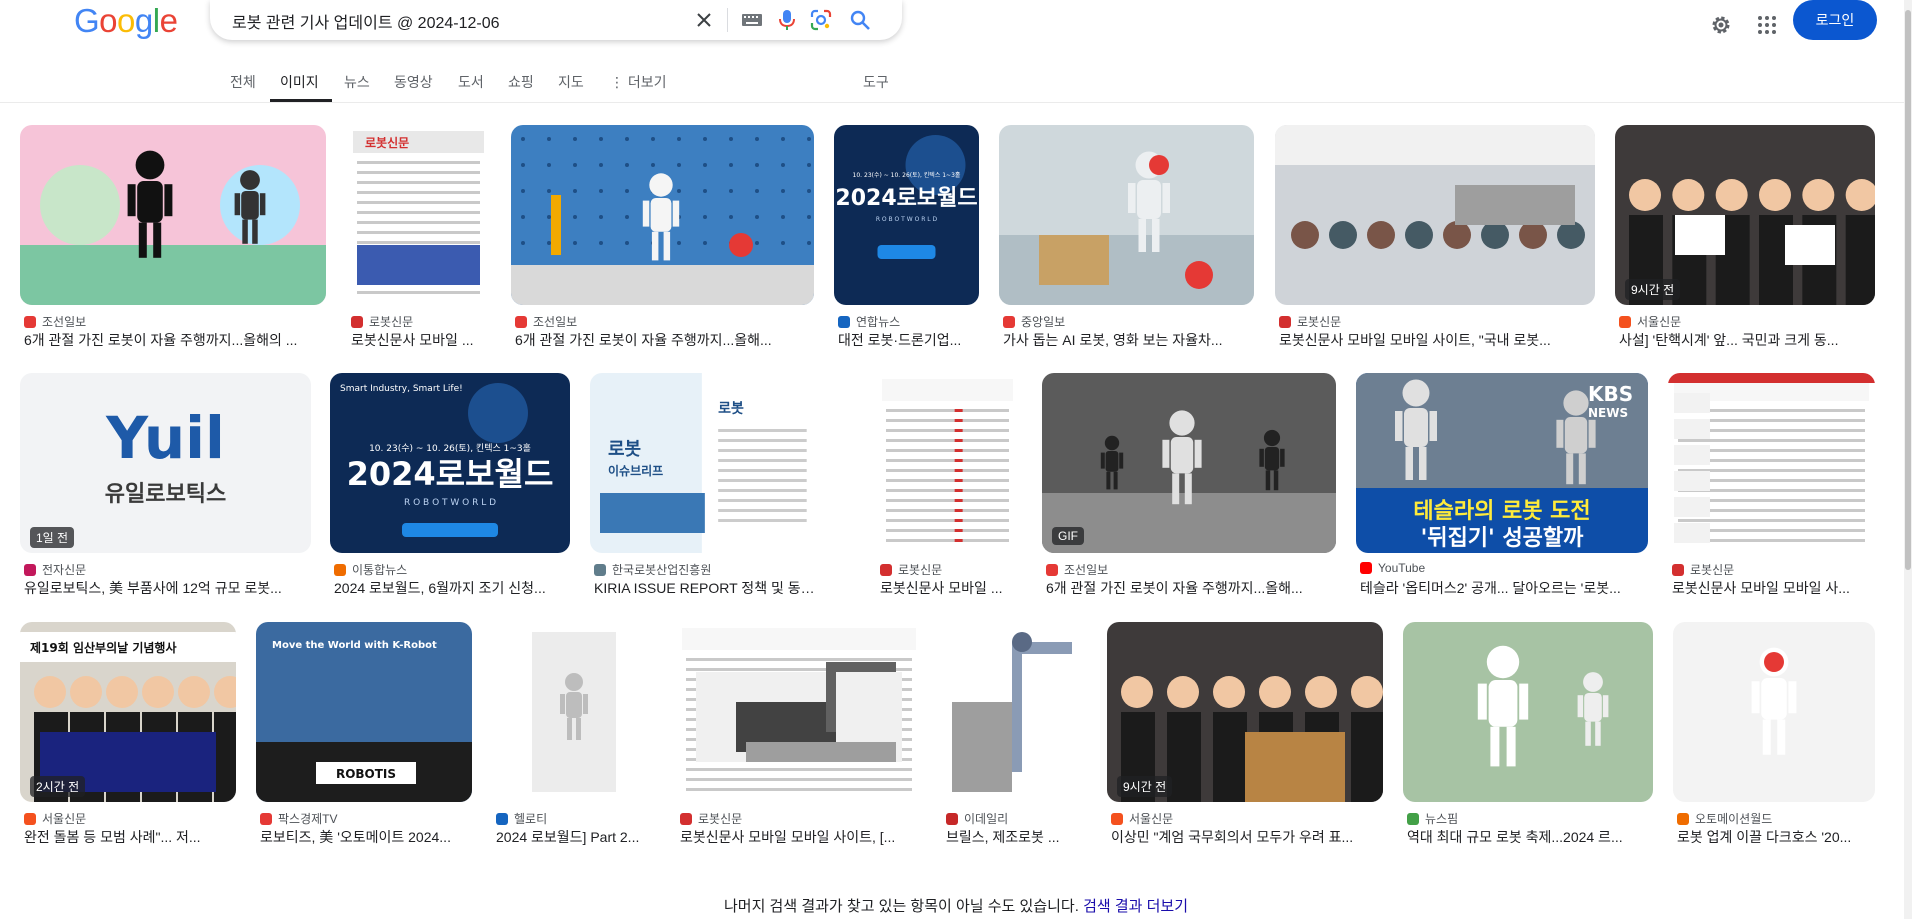  What do you see at coordinates (299, 82) in the screenshot?
I see `tab-images: 이미지` at bounding box center [299, 82].